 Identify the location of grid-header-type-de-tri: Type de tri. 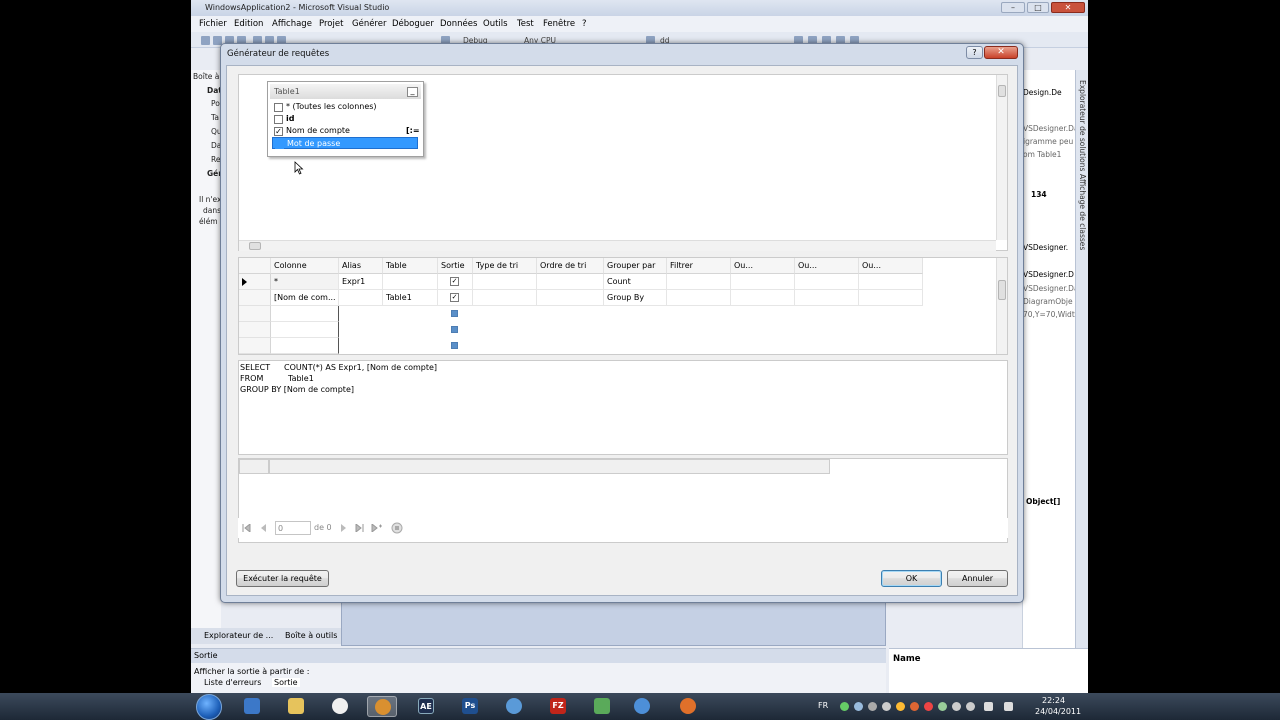
(505, 266).